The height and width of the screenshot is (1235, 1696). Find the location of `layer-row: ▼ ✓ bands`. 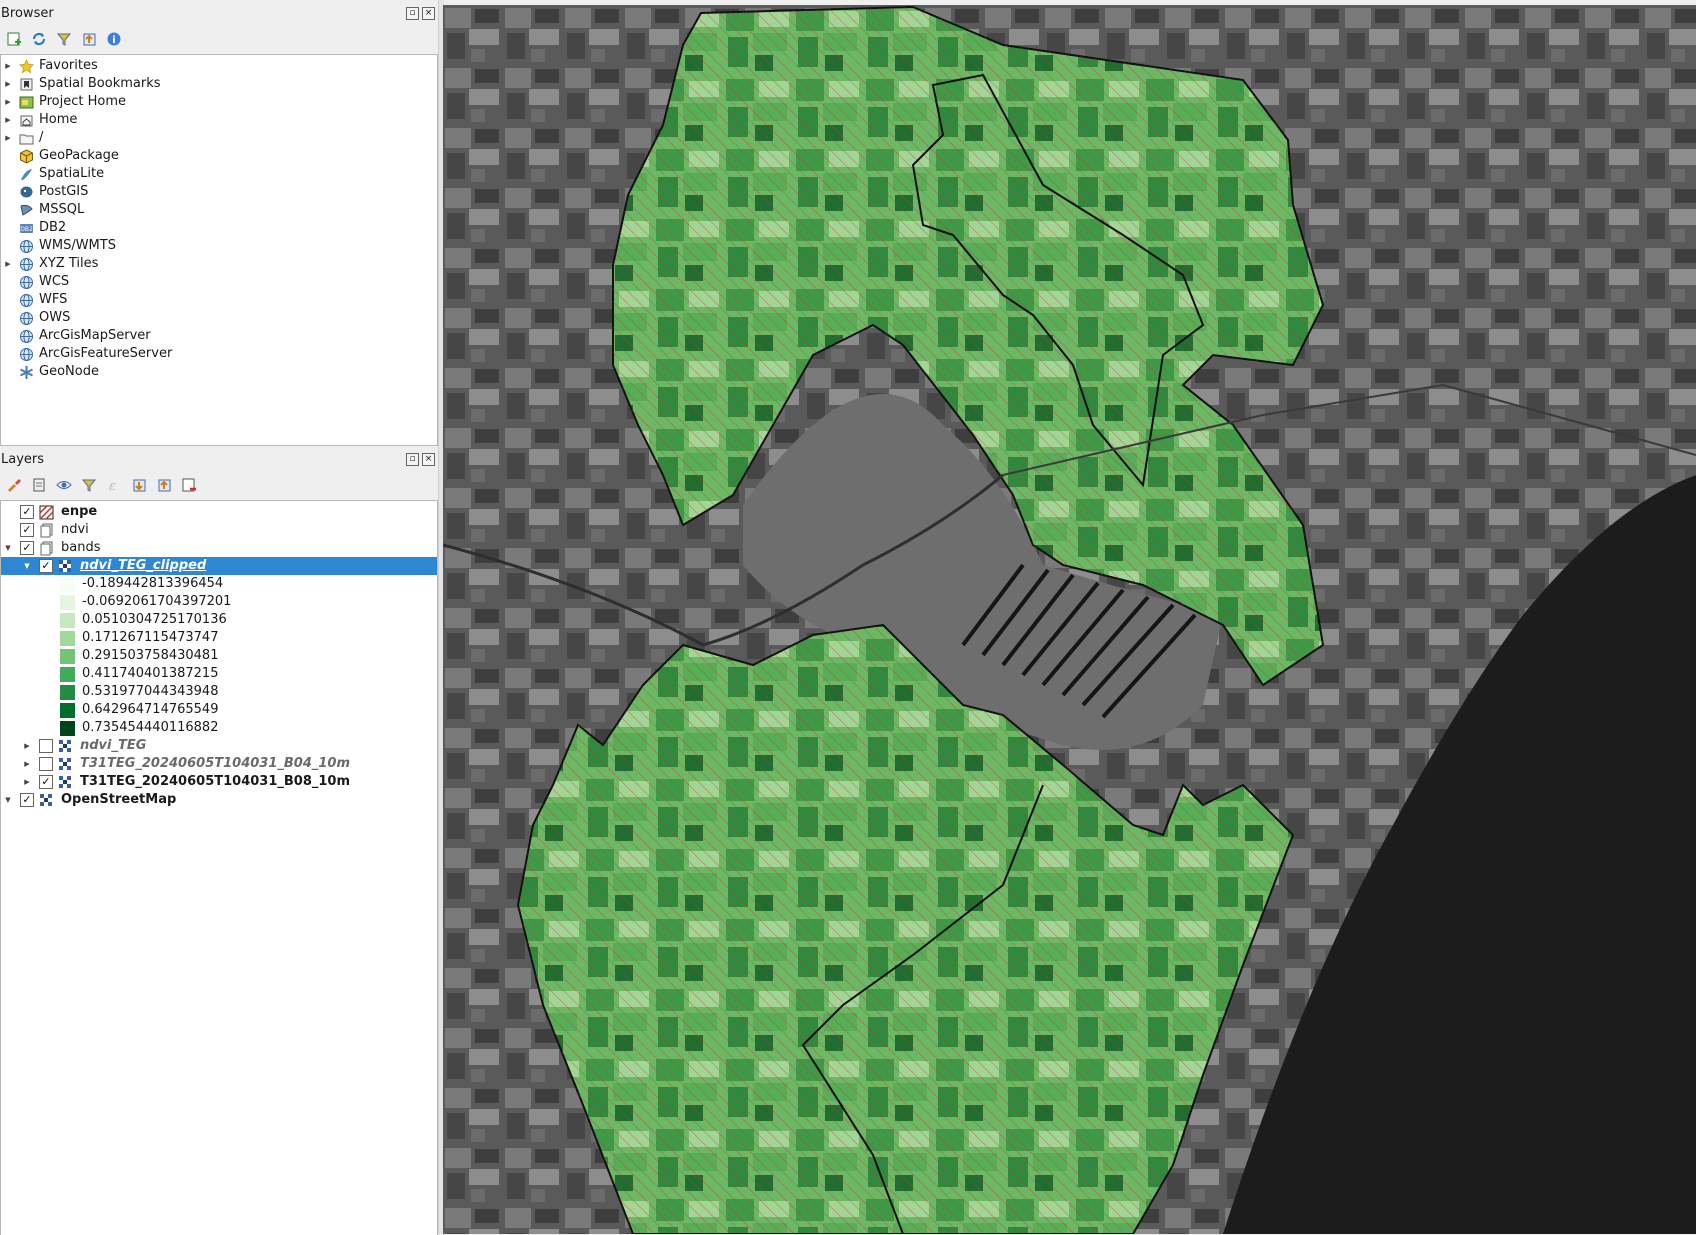

layer-row: ▼ ✓ bands is located at coordinates (219, 548).